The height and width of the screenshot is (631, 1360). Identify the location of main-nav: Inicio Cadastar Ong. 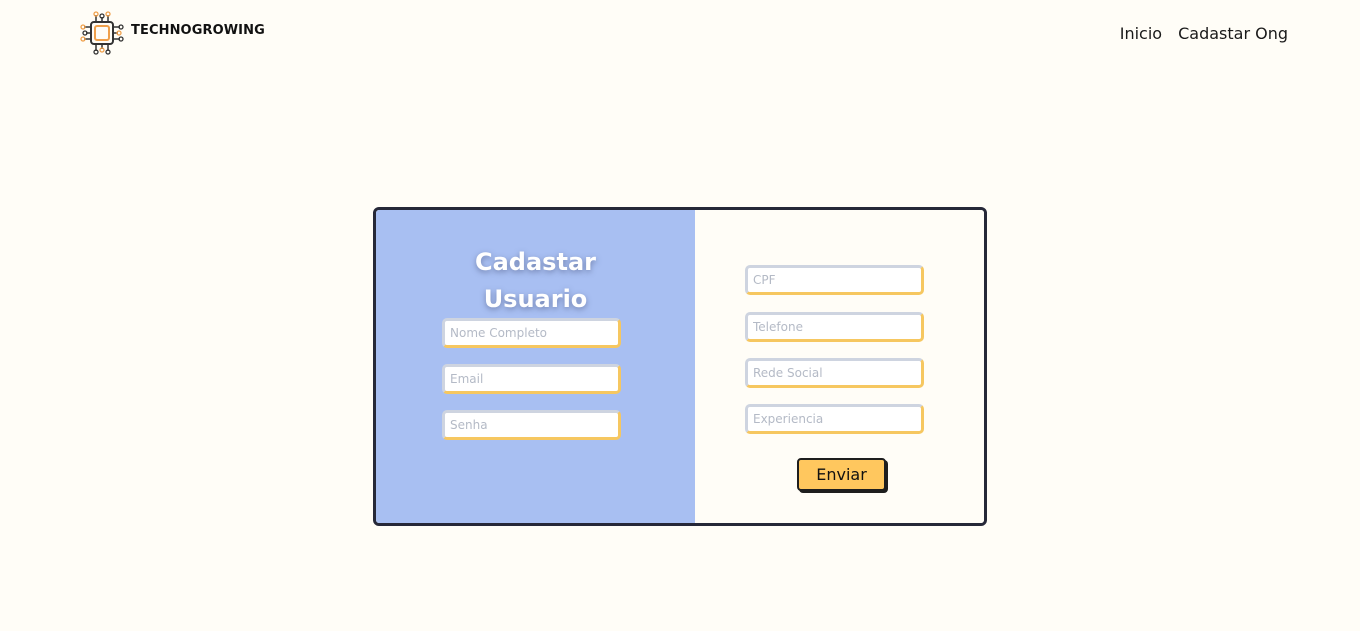
(1204, 33).